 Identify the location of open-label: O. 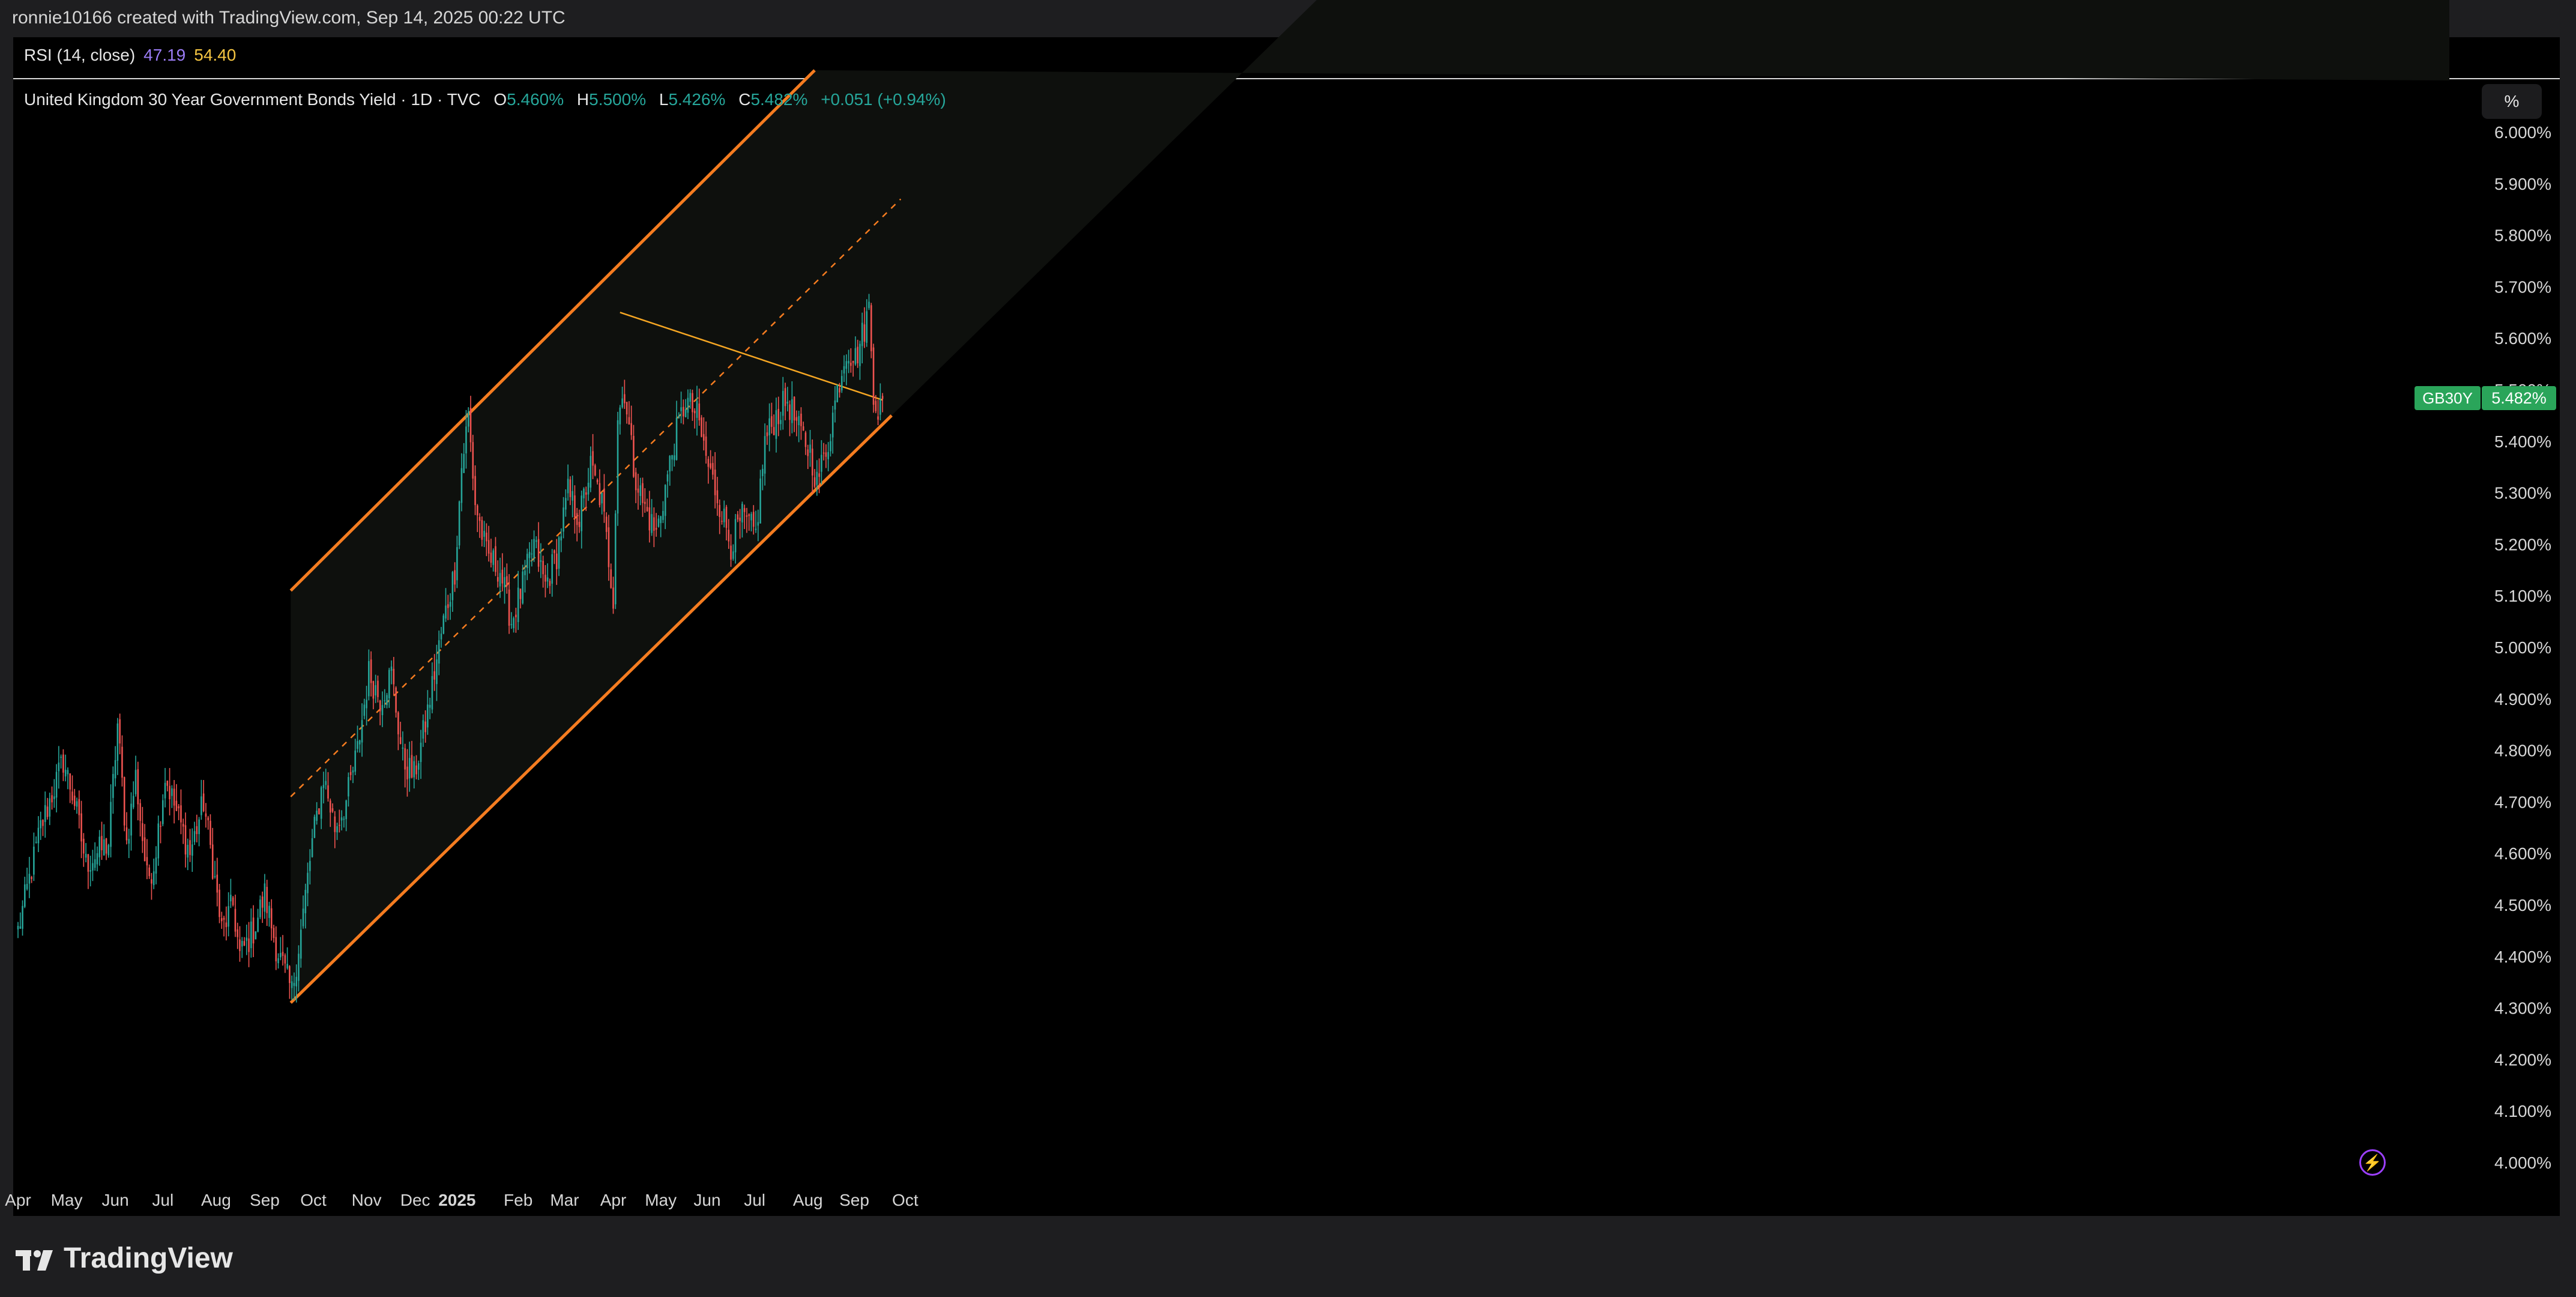
(500, 100).